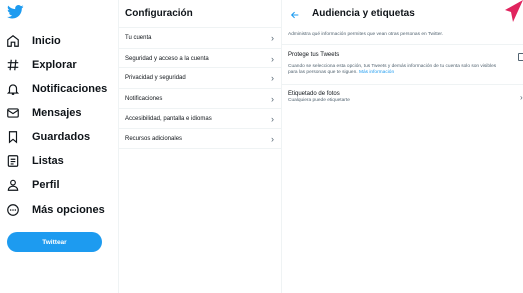  Describe the element at coordinates (200, 77) in the screenshot. I see `settings-item-privacidad: Privacidad y seguridad ›` at that location.